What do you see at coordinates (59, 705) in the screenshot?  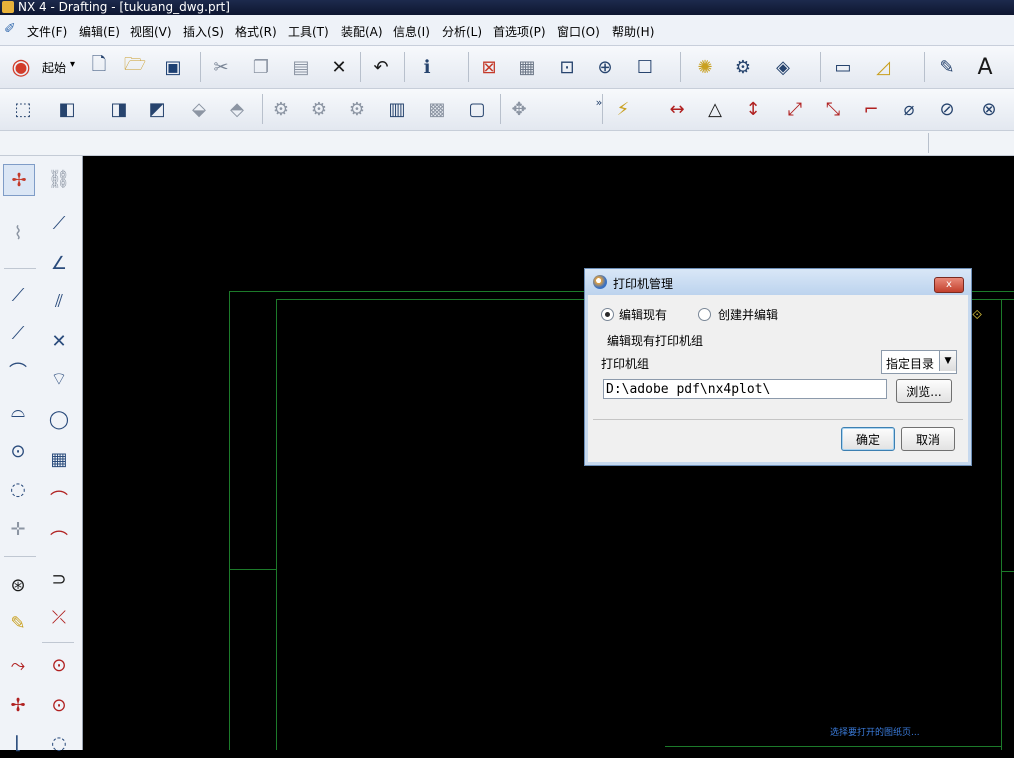 I see `circle-arc-icon: ⊙` at bounding box center [59, 705].